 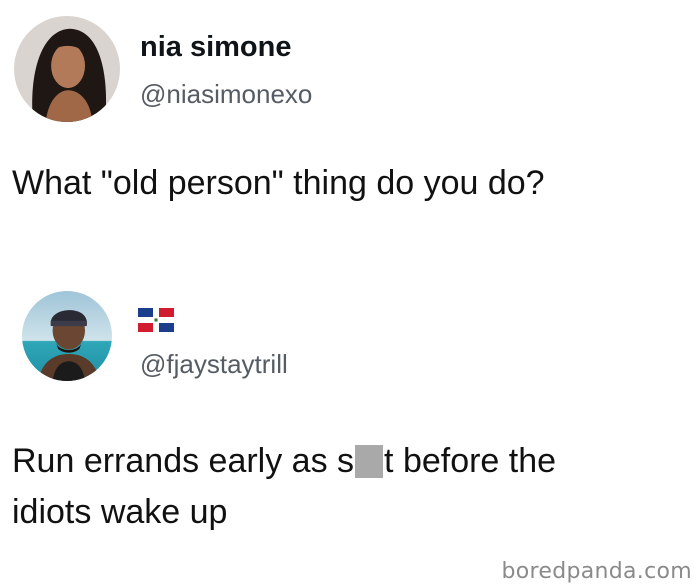 What do you see at coordinates (470, 461) in the screenshot?
I see `post-text-line1-end: t before the` at bounding box center [470, 461].